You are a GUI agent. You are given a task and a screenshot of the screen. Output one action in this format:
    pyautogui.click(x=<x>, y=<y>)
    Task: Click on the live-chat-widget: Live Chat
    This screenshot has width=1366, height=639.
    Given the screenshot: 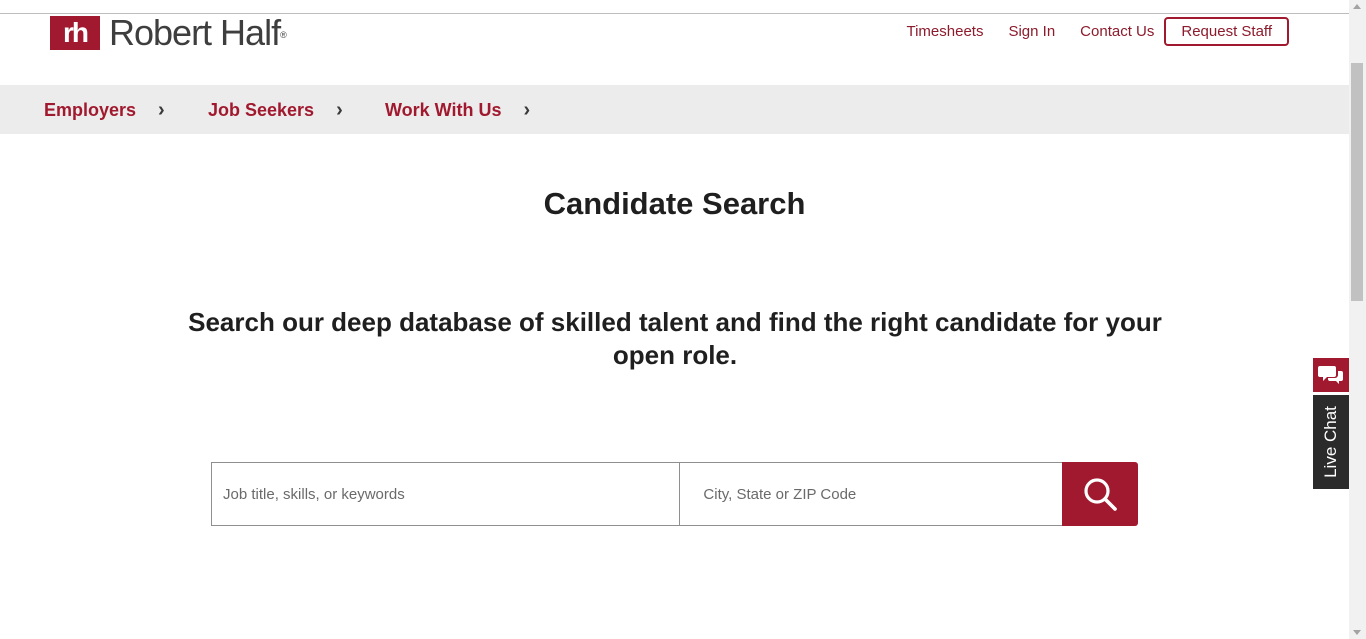 What is the action you would take?
    pyautogui.click(x=1331, y=423)
    